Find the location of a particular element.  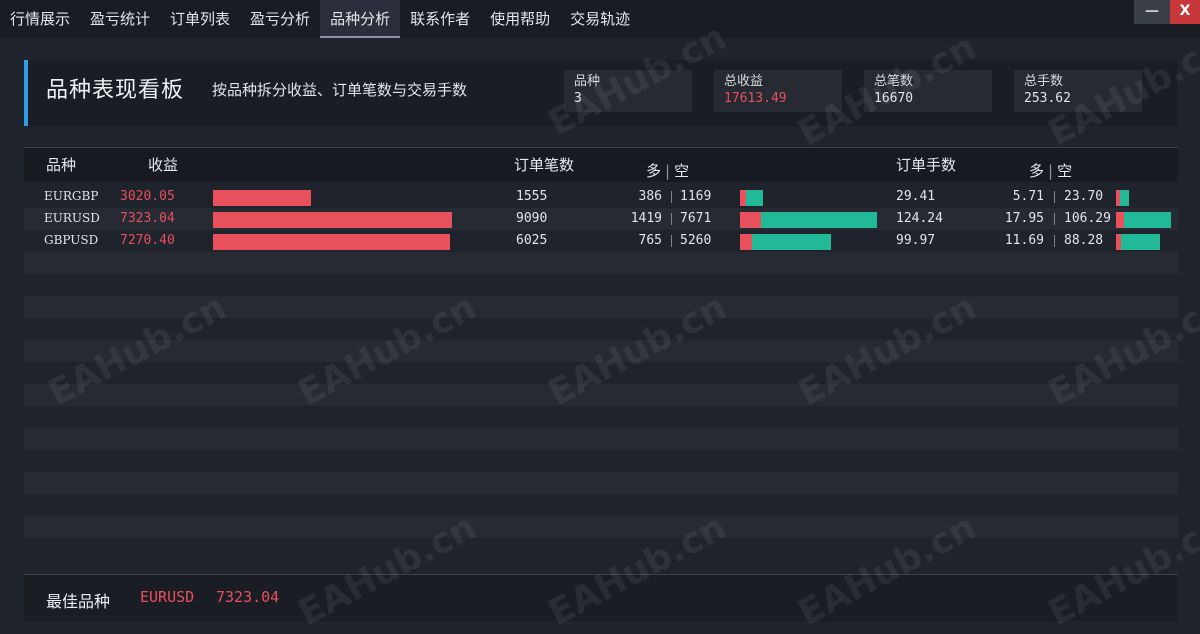

row-orders-short: 1169 is located at coordinates (696, 196).